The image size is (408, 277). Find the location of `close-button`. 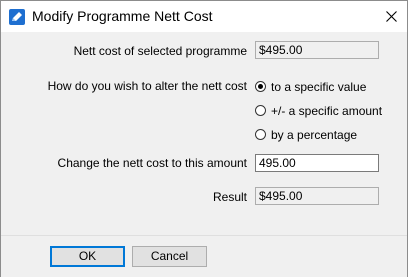

close-button is located at coordinates (392, 16).